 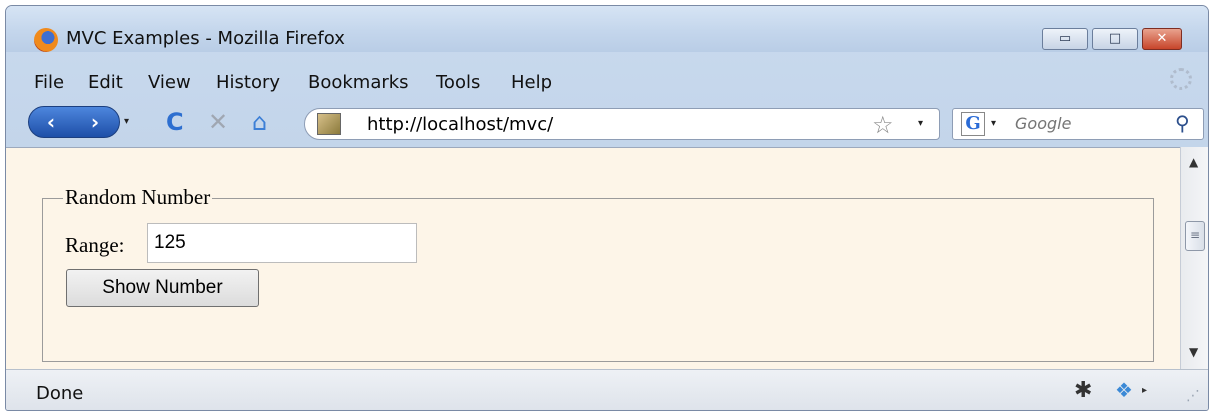 I want to click on back-button: ‹, so click(x=51, y=122).